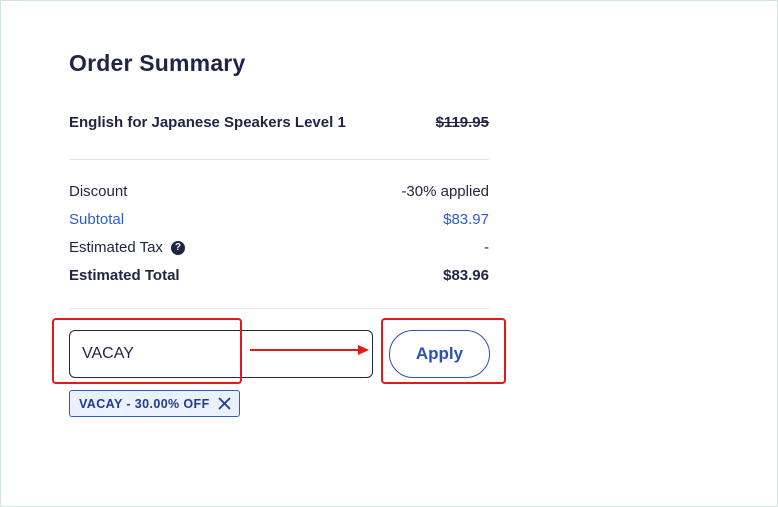 This screenshot has width=778, height=507. What do you see at coordinates (147, 351) in the screenshot?
I see `annotation-highlight-input` at bounding box center [147, 351].